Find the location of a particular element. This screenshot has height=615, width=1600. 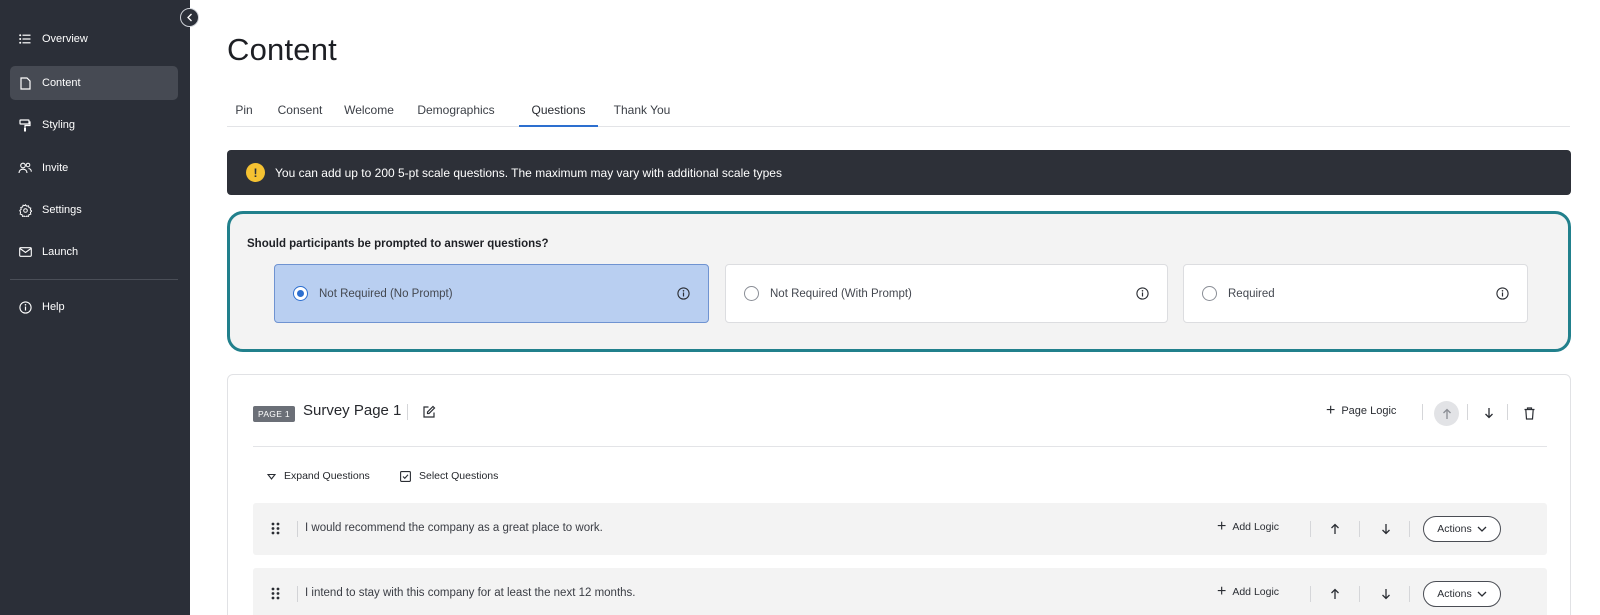

move-page-down-button is located at coordinates (1489, 413).